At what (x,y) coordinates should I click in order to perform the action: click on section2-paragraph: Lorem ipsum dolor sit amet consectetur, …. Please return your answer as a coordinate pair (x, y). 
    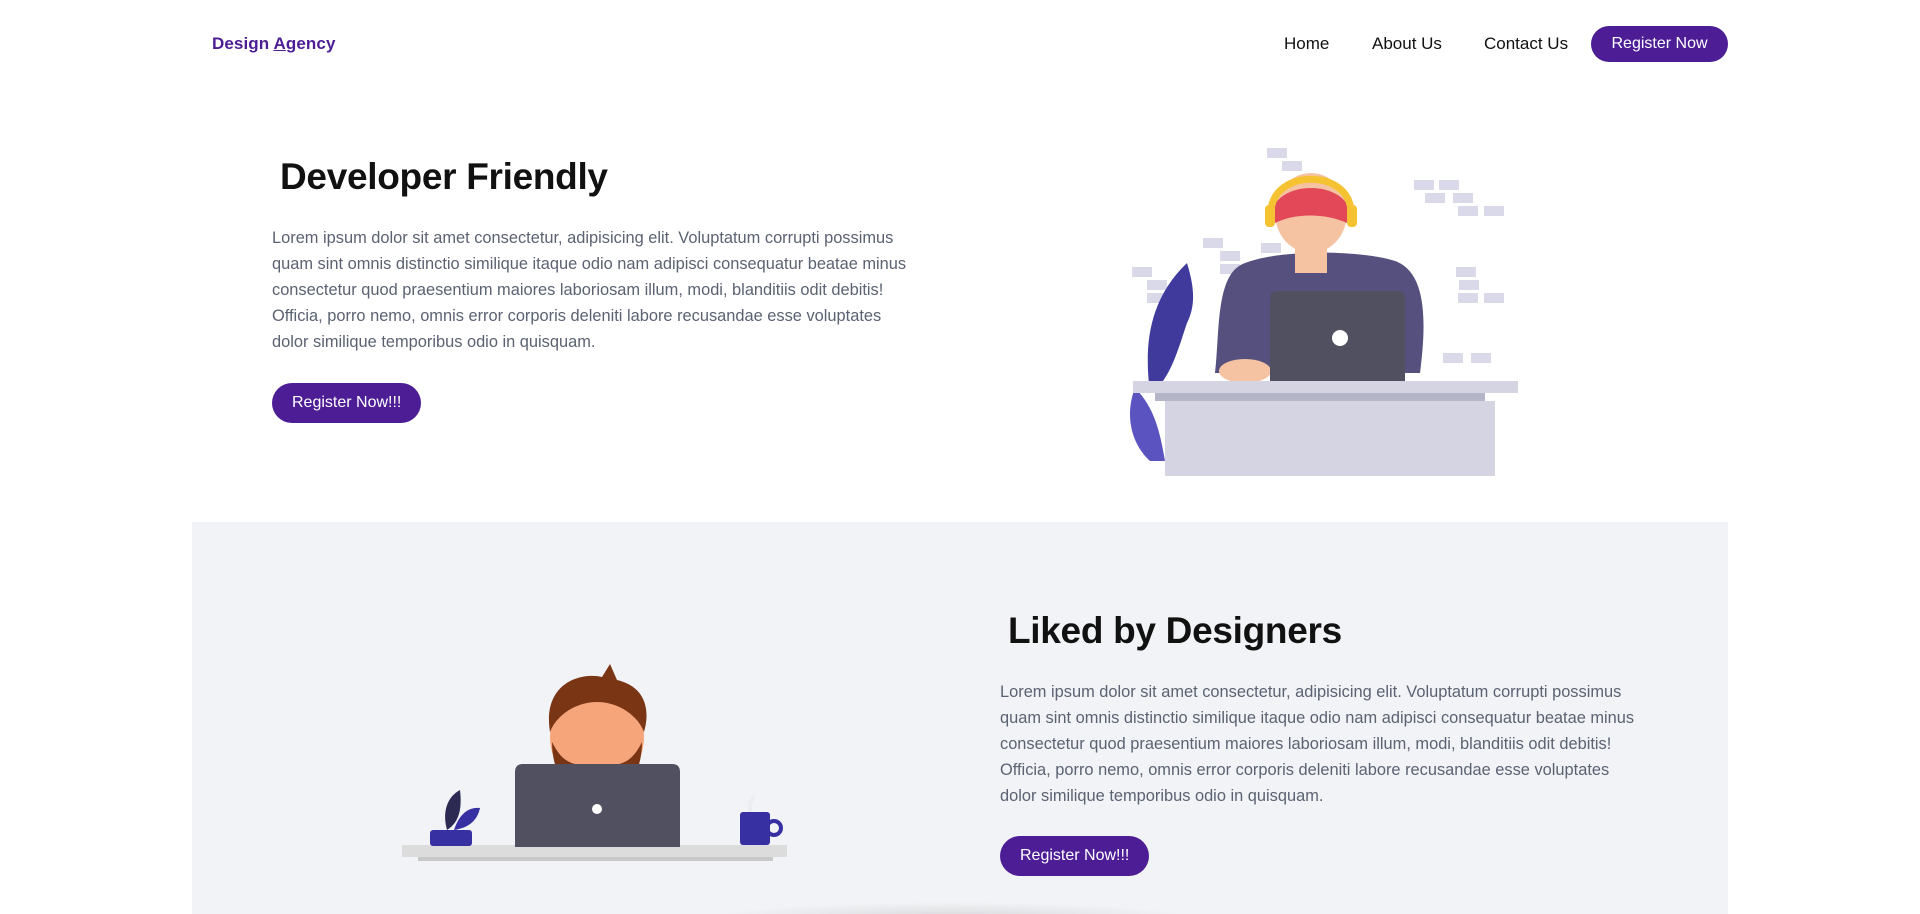
    Looking at the image, I should click on (1317, 744).